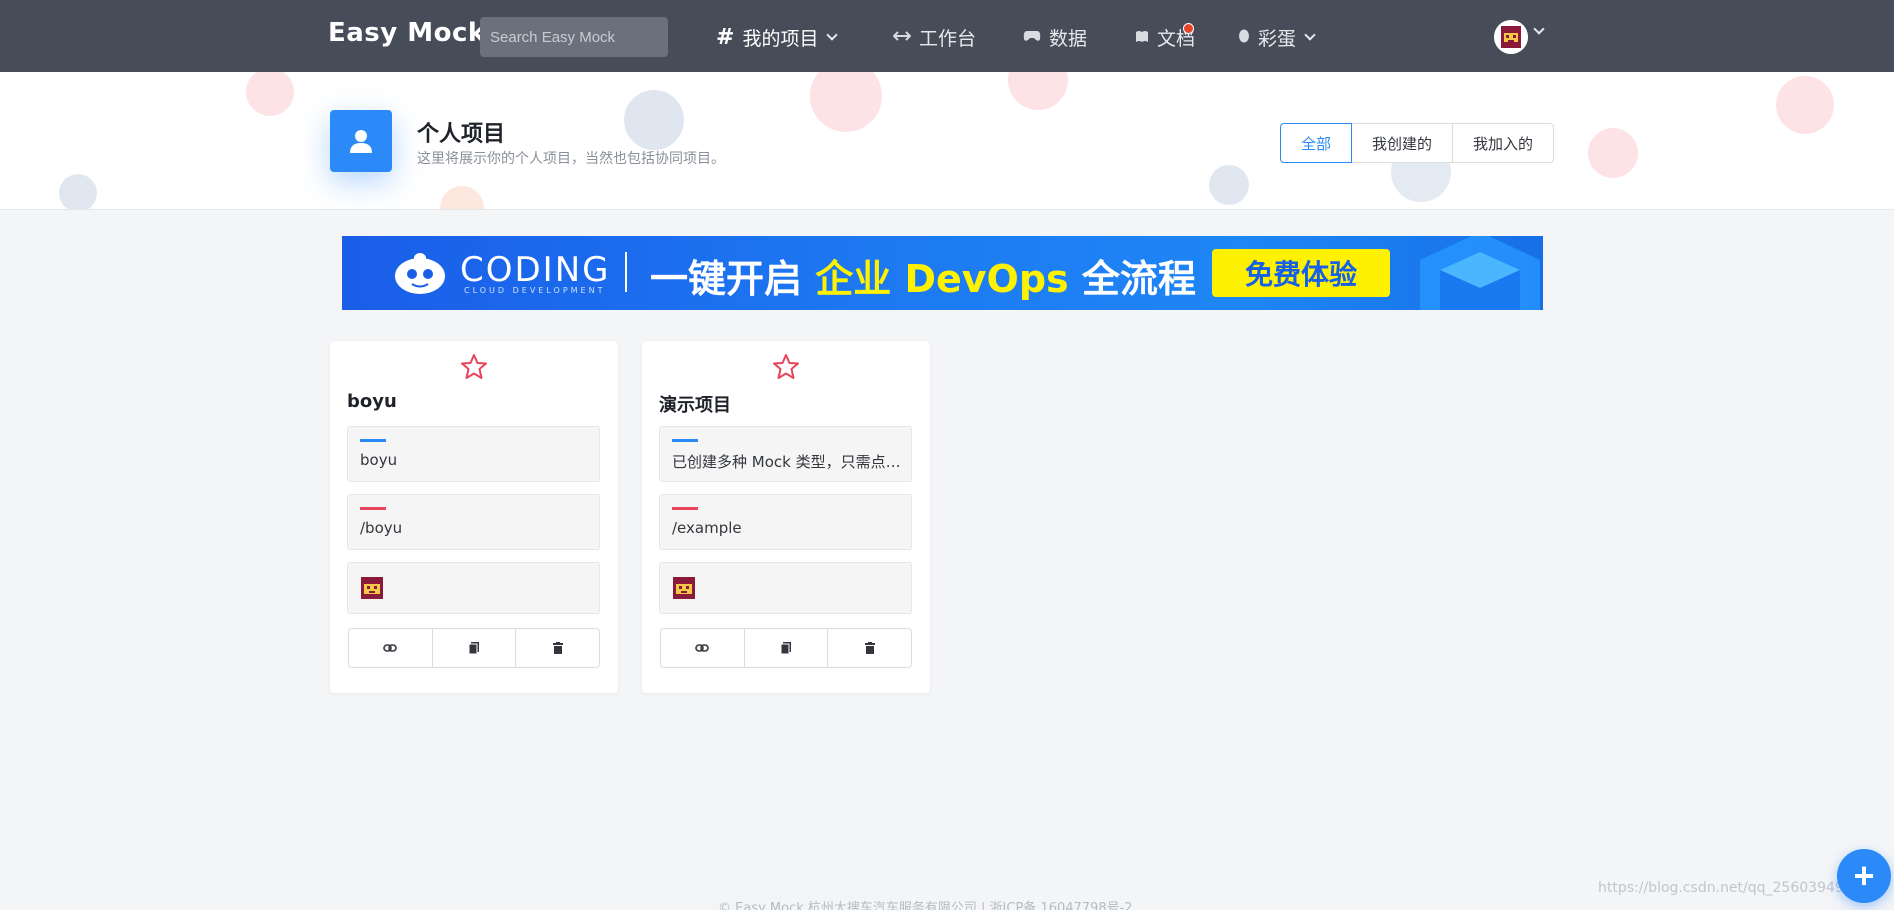 This screenshot has height=910, width=1894. I want to click on watermark: https://blog.csdn.net/qq_25603949, so click(1721, 888).